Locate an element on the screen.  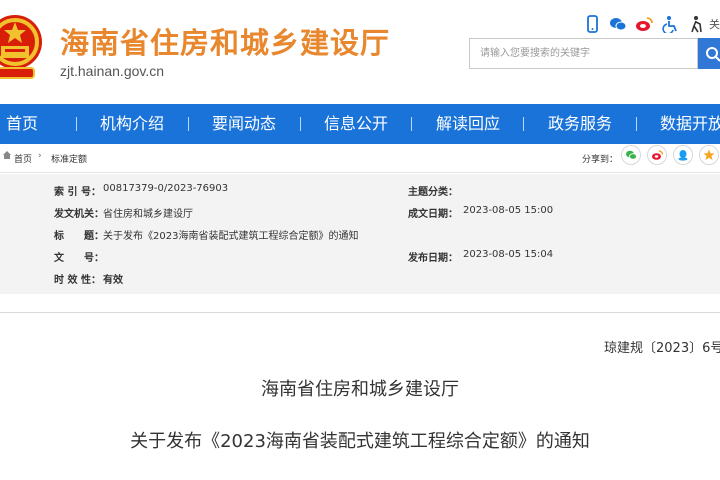
title-label: 标 题： is located at coordinates (79, 236).